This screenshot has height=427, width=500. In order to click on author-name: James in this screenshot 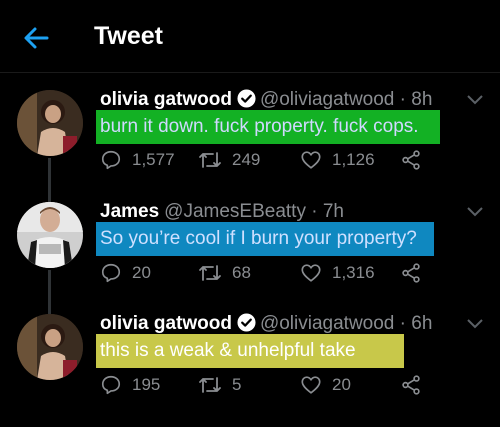, I will do `click(129, 211)`.